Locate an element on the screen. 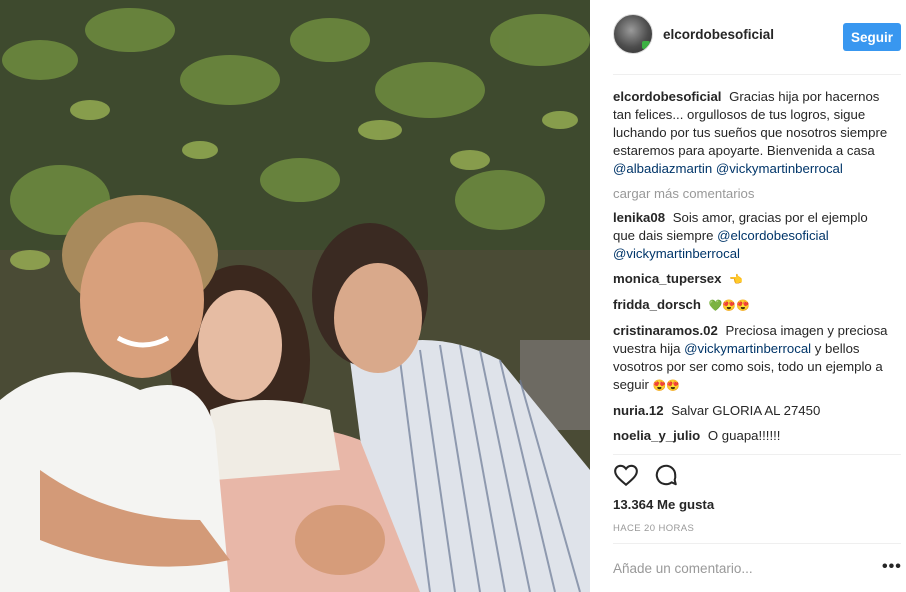  comment-item: nuria.12 Salvar GLORIA AL 27450 is located at coordinates (751, 411).